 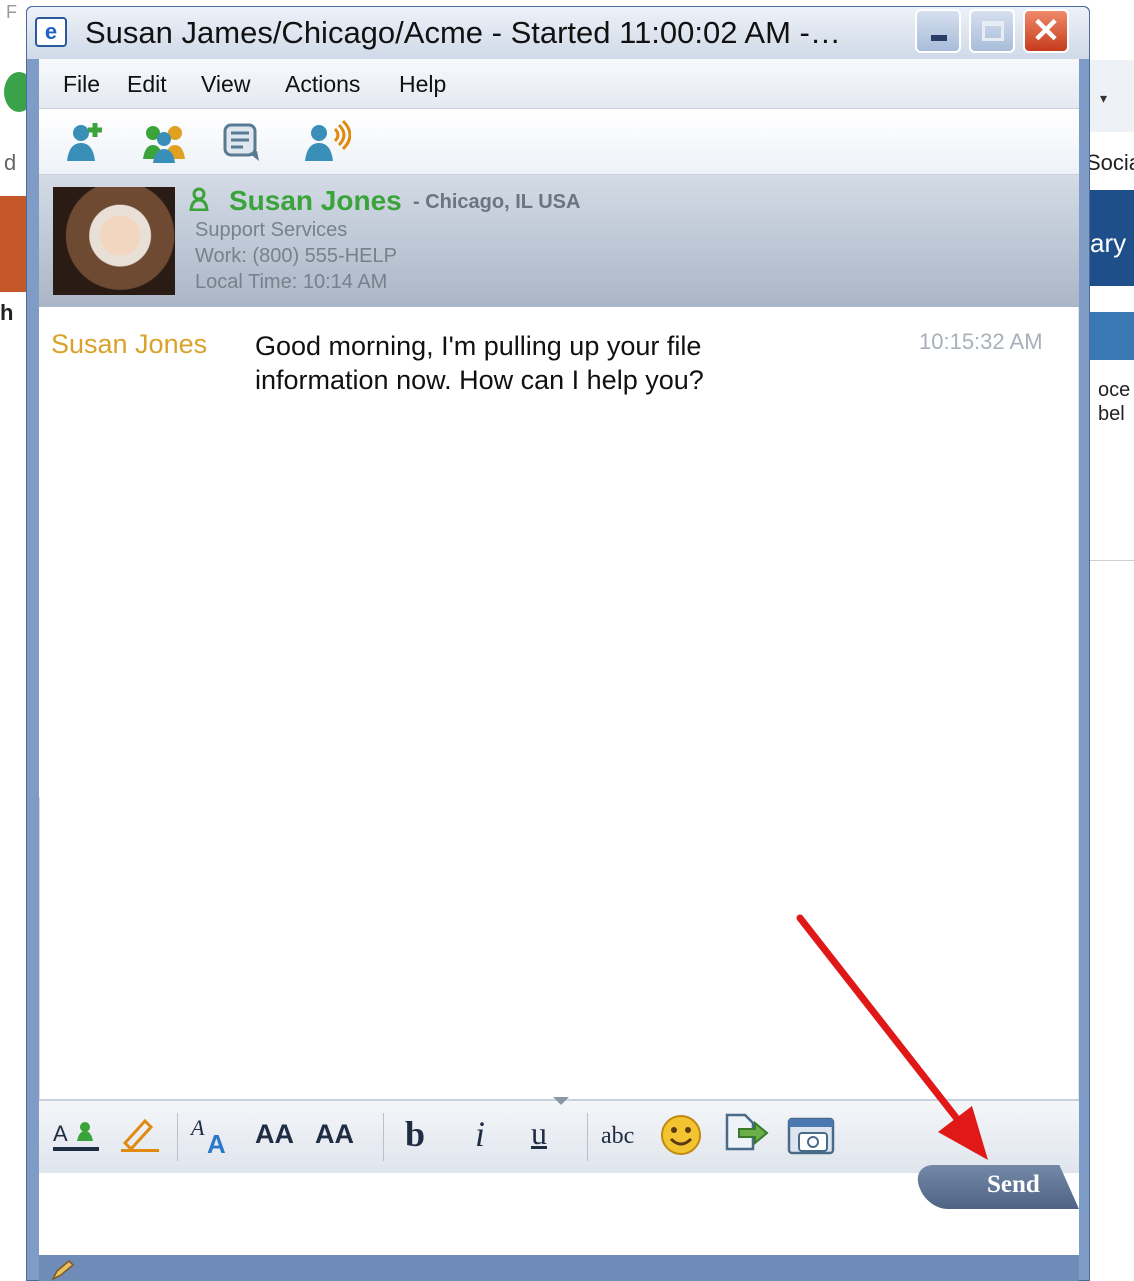 What do you see at coordinates (559, 1135) in the screenshot?
I see `format-toolbar: A A A AA AA b i u abc` at bounding box center [559, 1135].